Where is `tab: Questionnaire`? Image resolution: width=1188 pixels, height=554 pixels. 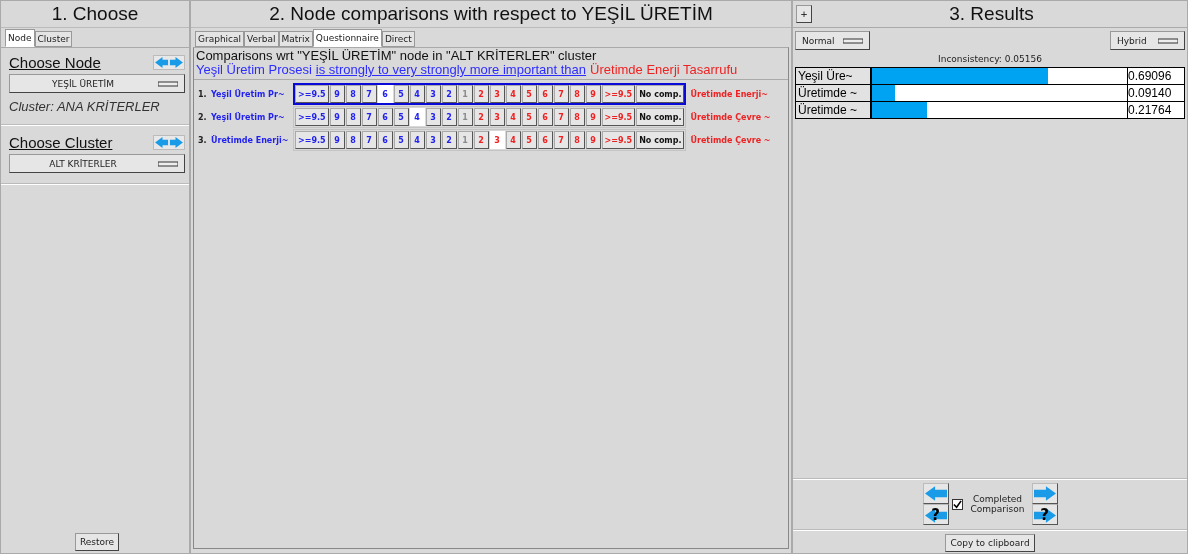
tab: Questionnaire is located at coordinates (347, 38).